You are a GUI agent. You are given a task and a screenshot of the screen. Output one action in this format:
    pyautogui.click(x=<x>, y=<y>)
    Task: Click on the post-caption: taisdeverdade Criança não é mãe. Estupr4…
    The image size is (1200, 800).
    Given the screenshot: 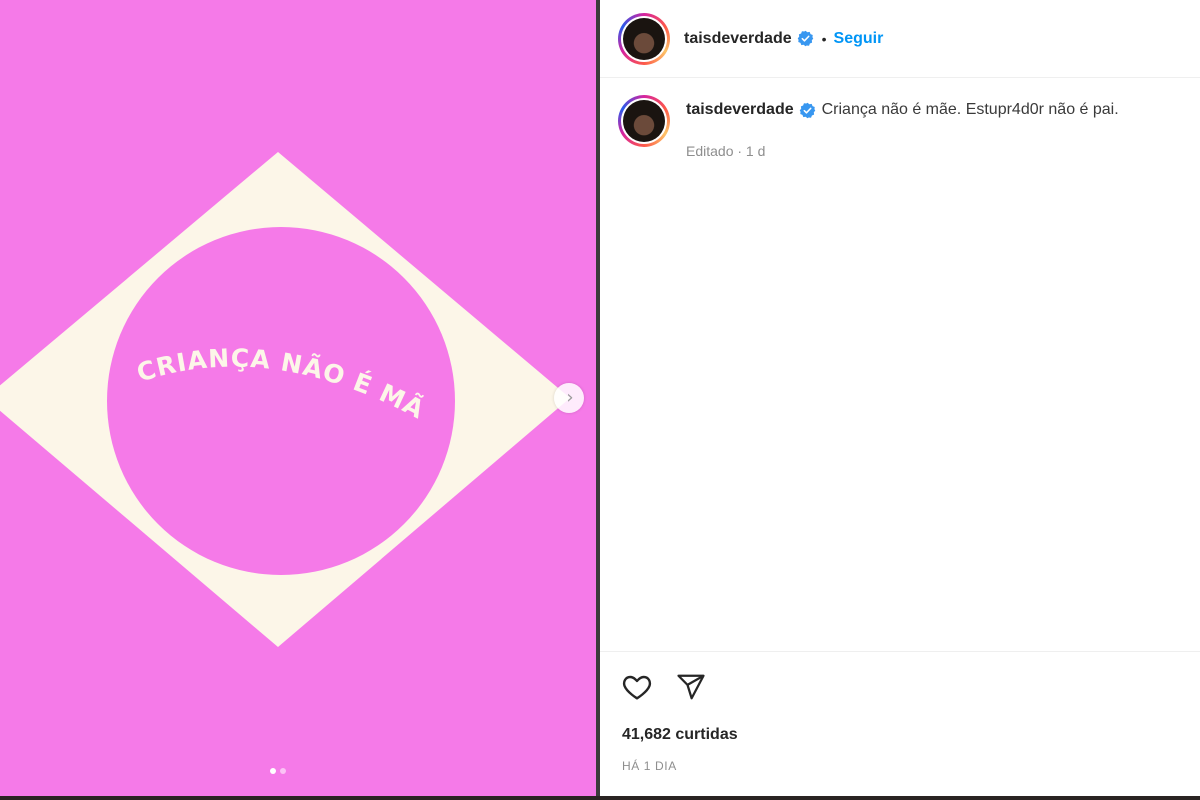 What is the action you would take?
    pyautogui.click(x=903, y=127)
    